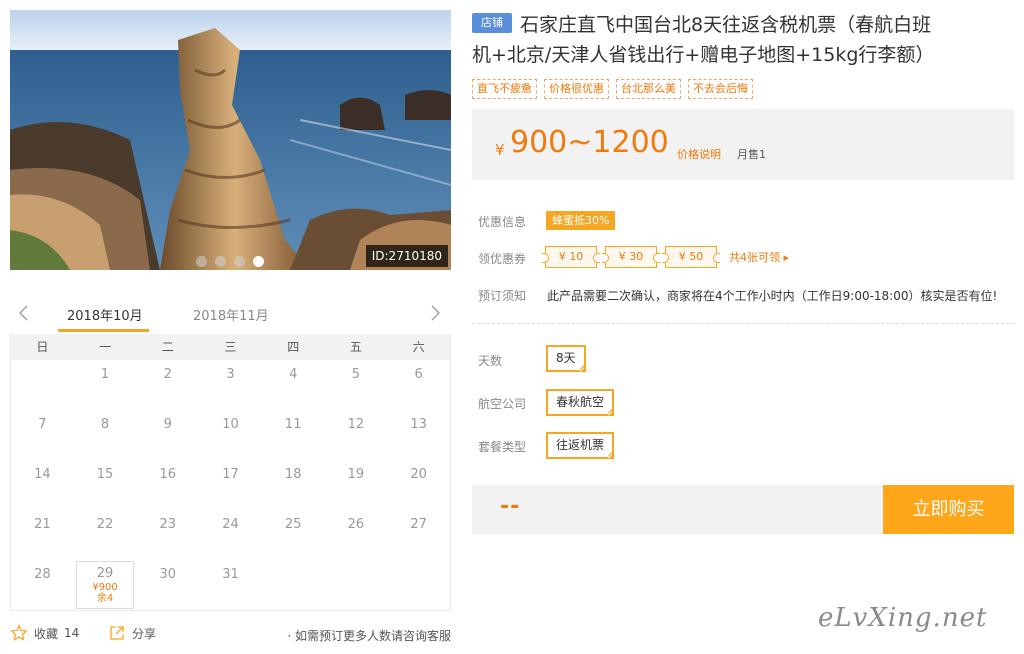  What do you see at coordinates (167, 347) in the screenshot?
I see `weekday-label: 二` at bounding box center [167, 347].